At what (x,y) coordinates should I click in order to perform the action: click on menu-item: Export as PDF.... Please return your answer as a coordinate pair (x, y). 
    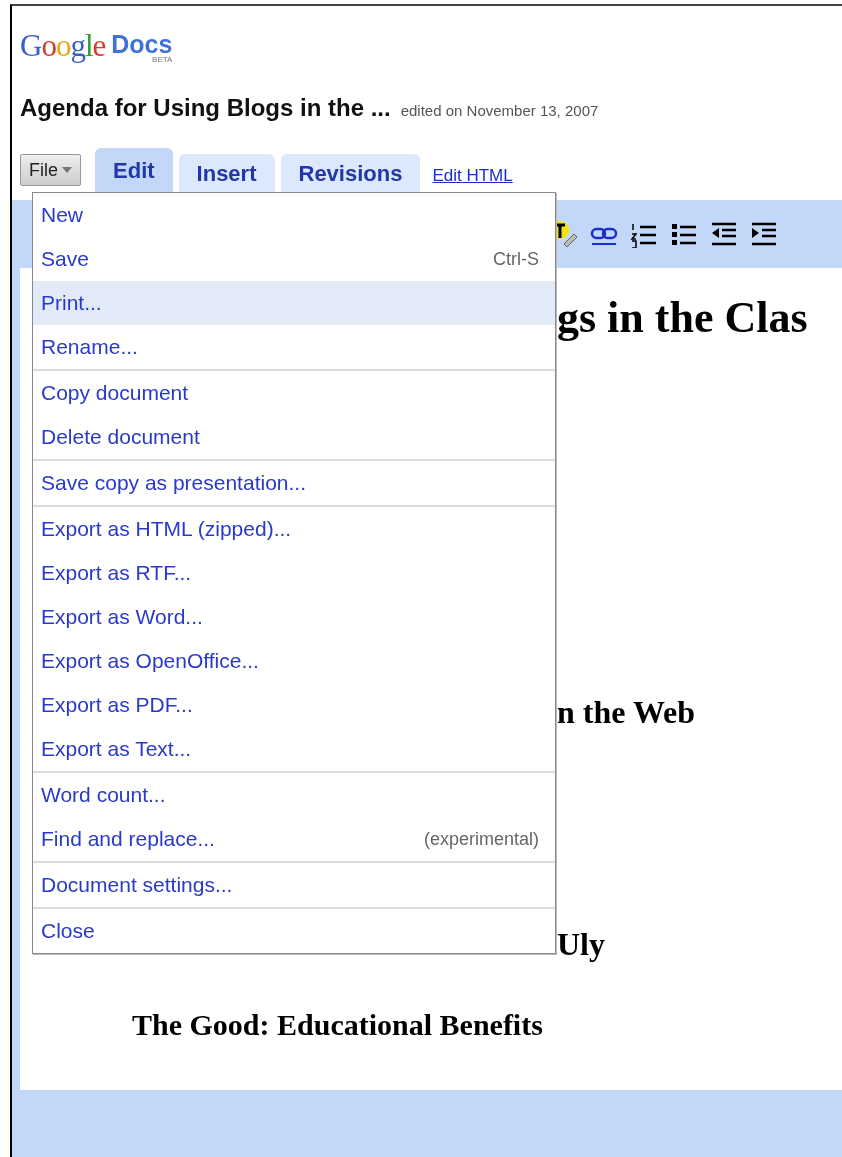
    Looking at the image, I should click on (294, 705).